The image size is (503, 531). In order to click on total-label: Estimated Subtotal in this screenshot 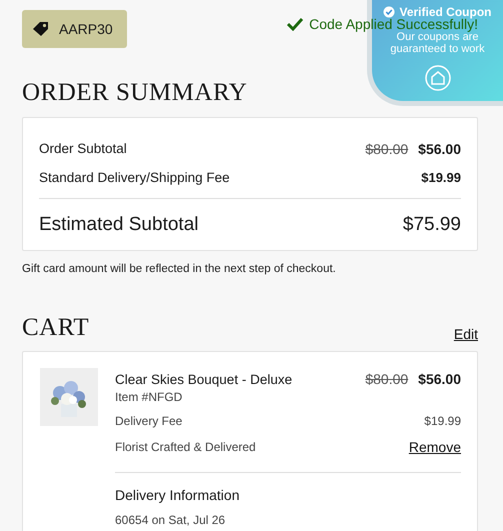, I will do `click(118, 225)`.